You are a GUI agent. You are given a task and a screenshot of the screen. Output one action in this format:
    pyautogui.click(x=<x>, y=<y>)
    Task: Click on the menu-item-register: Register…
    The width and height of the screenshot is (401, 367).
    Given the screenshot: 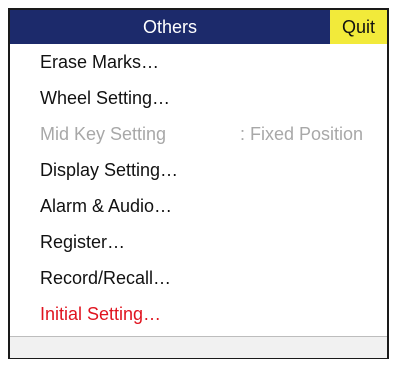 What is the action you would take?
    pyautogui.click(x=198, y=242)
    